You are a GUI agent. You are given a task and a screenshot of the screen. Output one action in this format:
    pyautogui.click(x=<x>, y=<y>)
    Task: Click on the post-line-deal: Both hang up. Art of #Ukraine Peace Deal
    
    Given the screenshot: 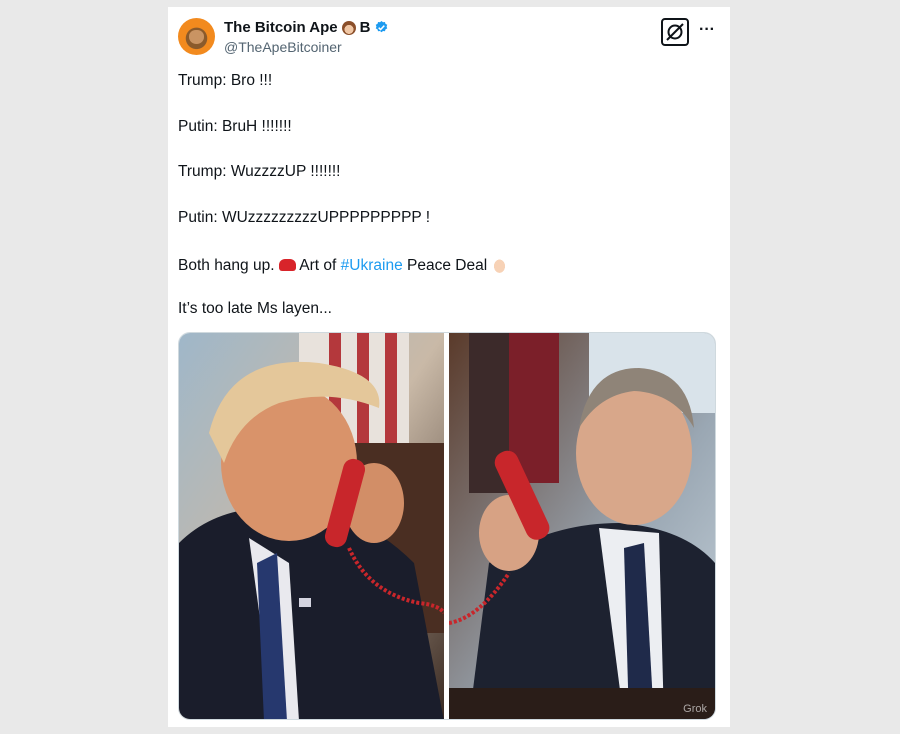 What is the action you would take?
    pyautogui.click(x=448, y=263)
    